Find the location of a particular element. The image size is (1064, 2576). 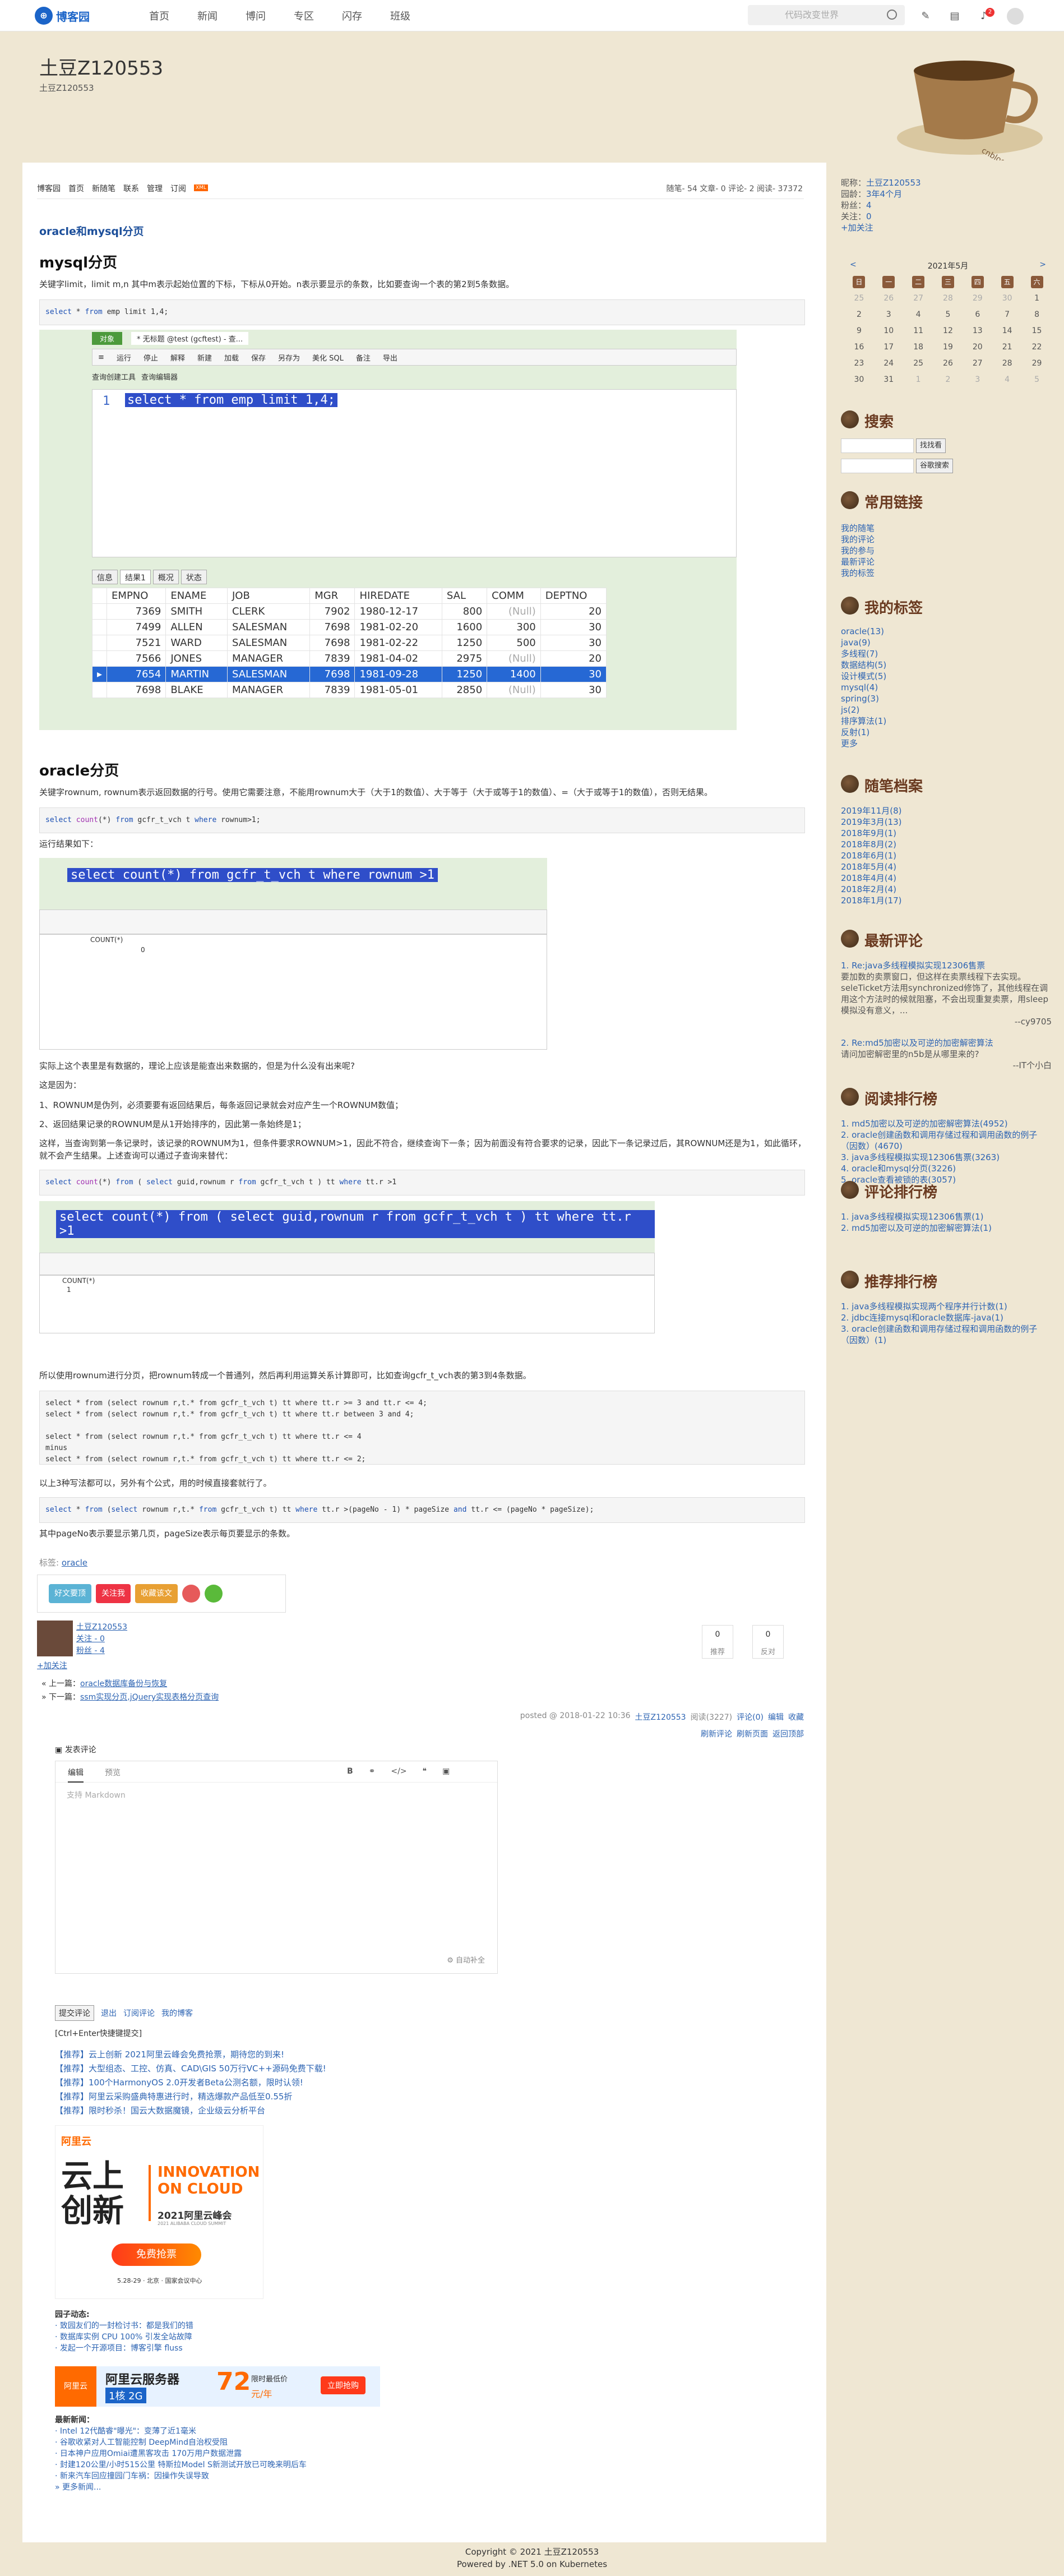

reads-rank-link: 4. oracle和mysql分页(3226) is located at coordinates (946, 1168).